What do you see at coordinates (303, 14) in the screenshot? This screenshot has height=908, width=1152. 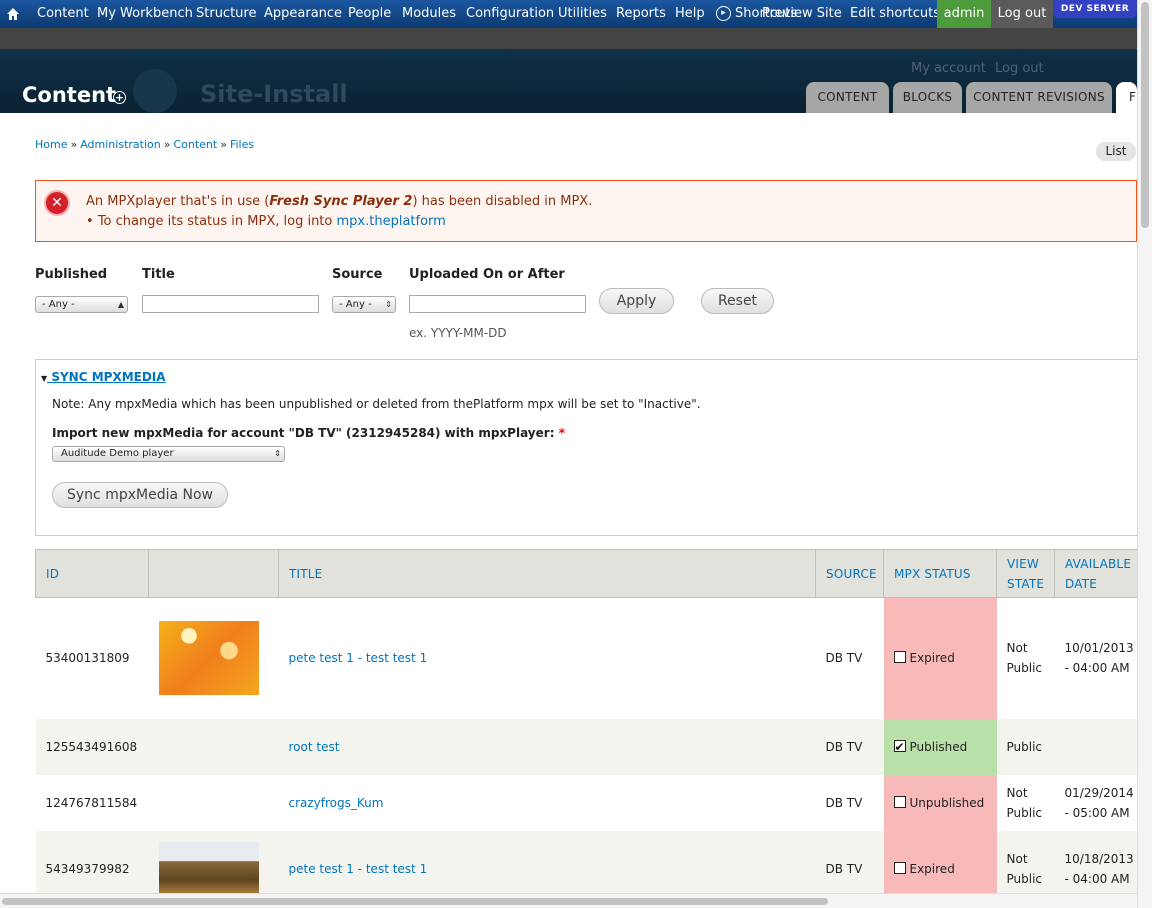 I see `toolbar-appearance: Appearance` at bounding box center [303, 14].